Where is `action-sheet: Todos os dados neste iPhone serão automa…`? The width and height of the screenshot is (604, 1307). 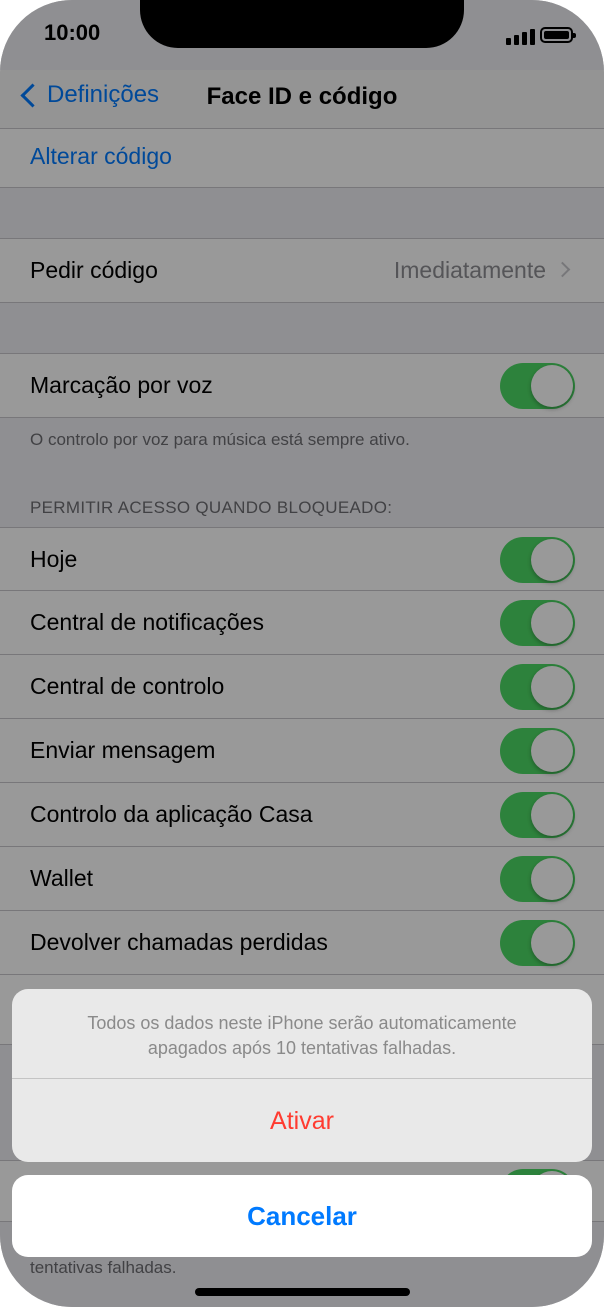
action-sheet: Todos os dados neste iPhone serão automa… is located at coordinates (302, 1075).